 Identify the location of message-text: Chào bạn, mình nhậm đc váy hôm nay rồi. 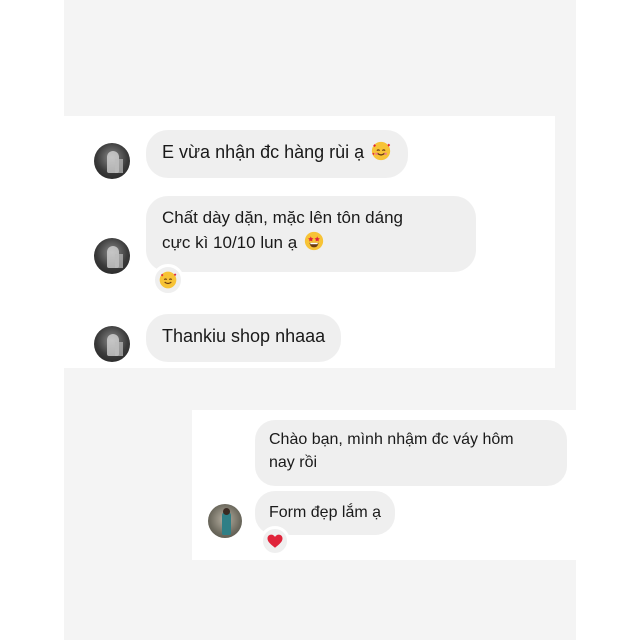
(391, 451).